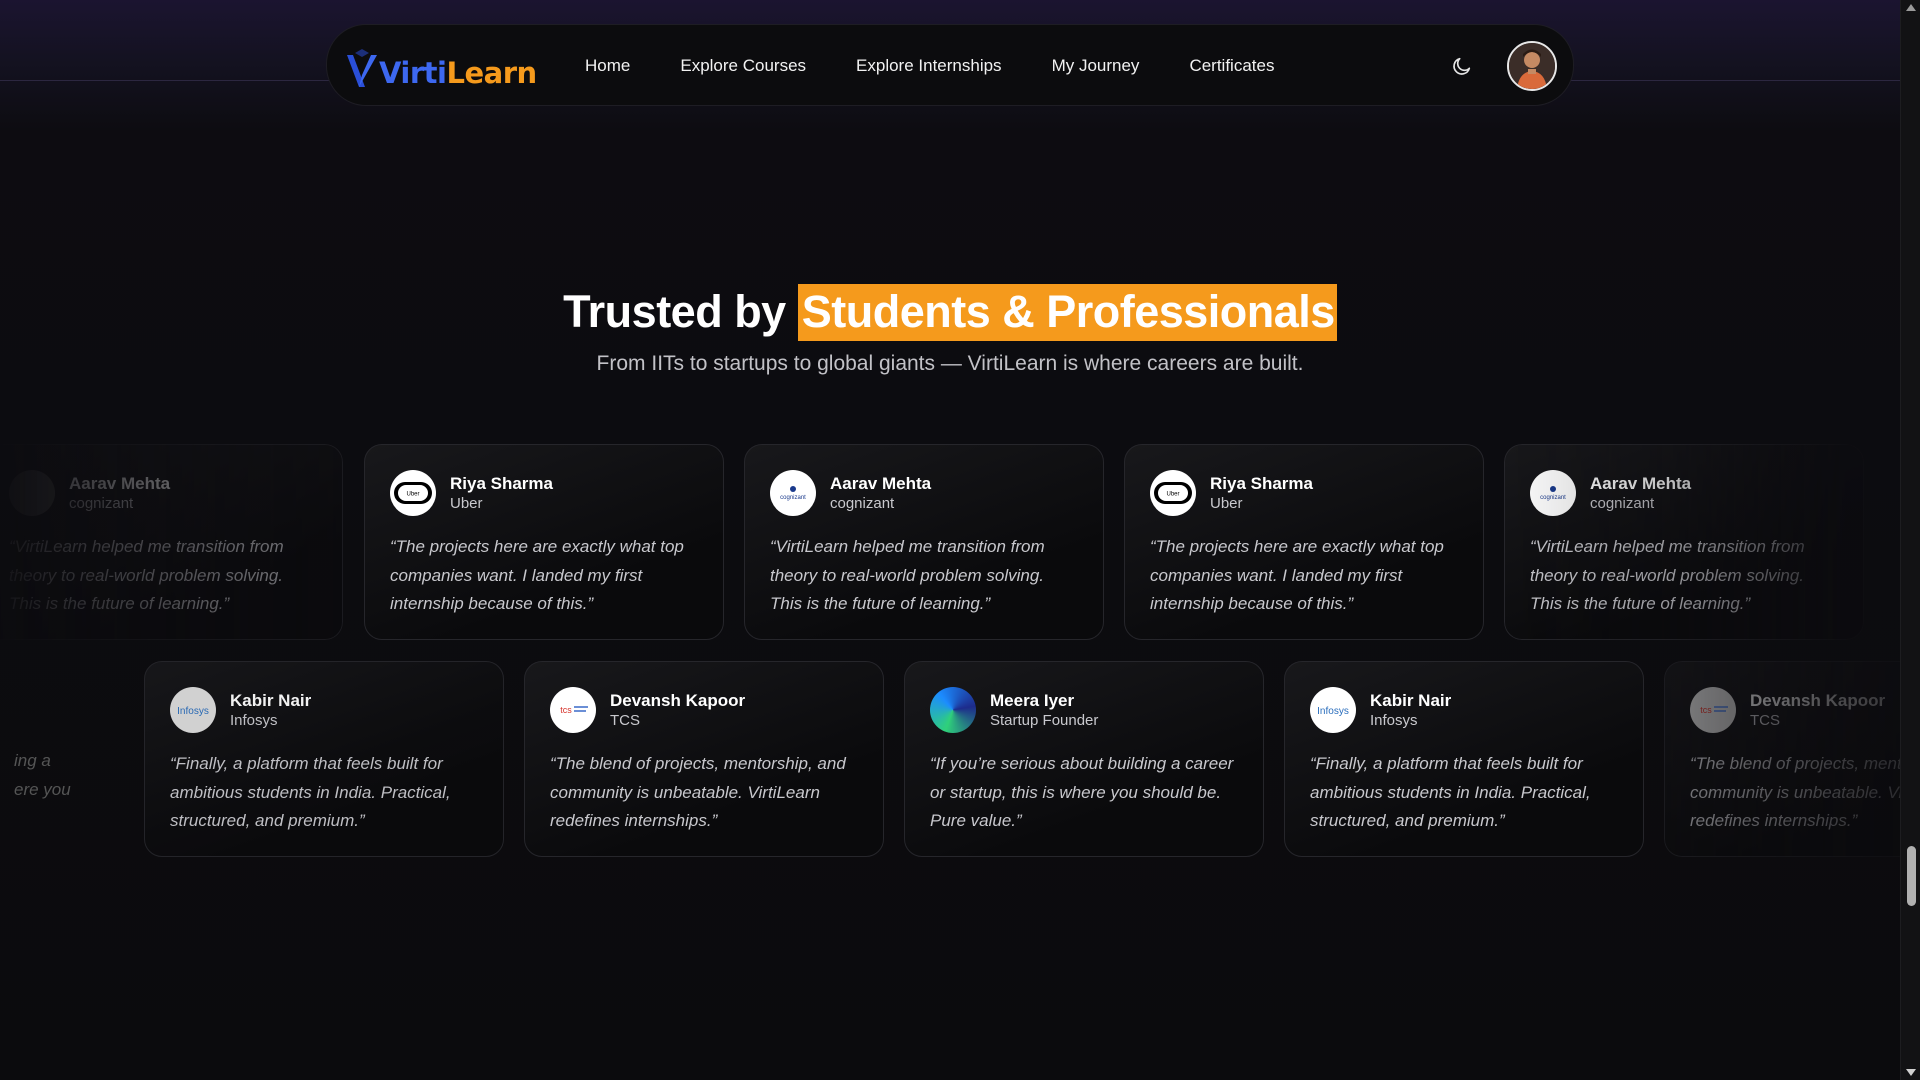 The image size is (1920, 1080). I want to click on virtilearn-logo: VirtiLearn, so click(441, 67).